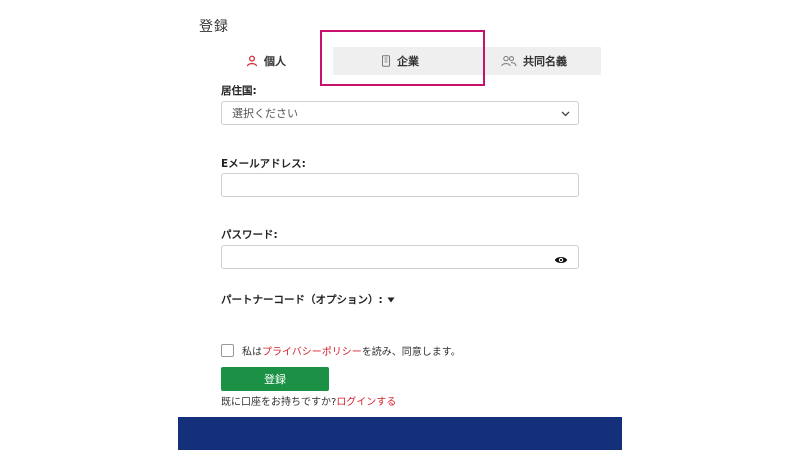 Image resolution: width=800 pixels, height=450 pixels. Describe the element at coordinates (275, 61) in the screenshot. I see `tab-individual-label: 個人` at that location.